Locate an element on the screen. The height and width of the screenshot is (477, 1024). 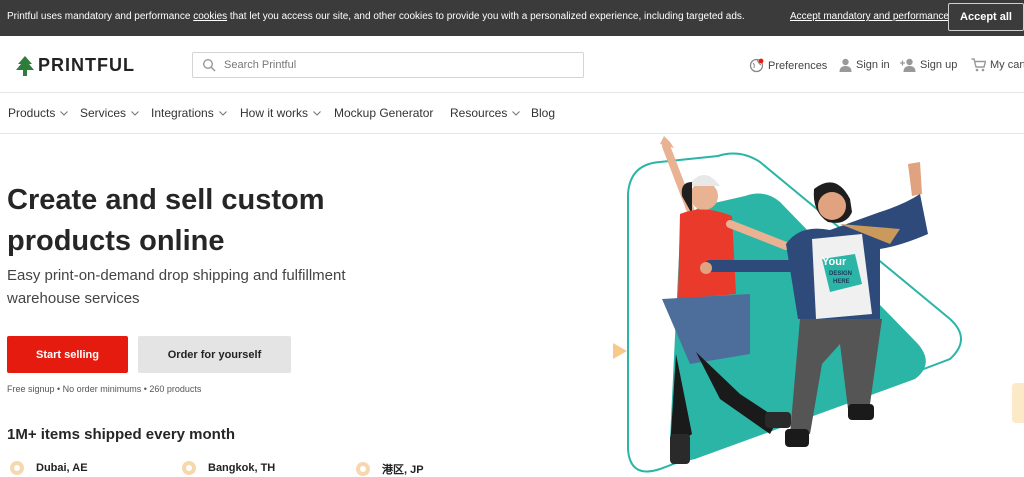
shirt-text: HERE is located at coordinates (841, 282).